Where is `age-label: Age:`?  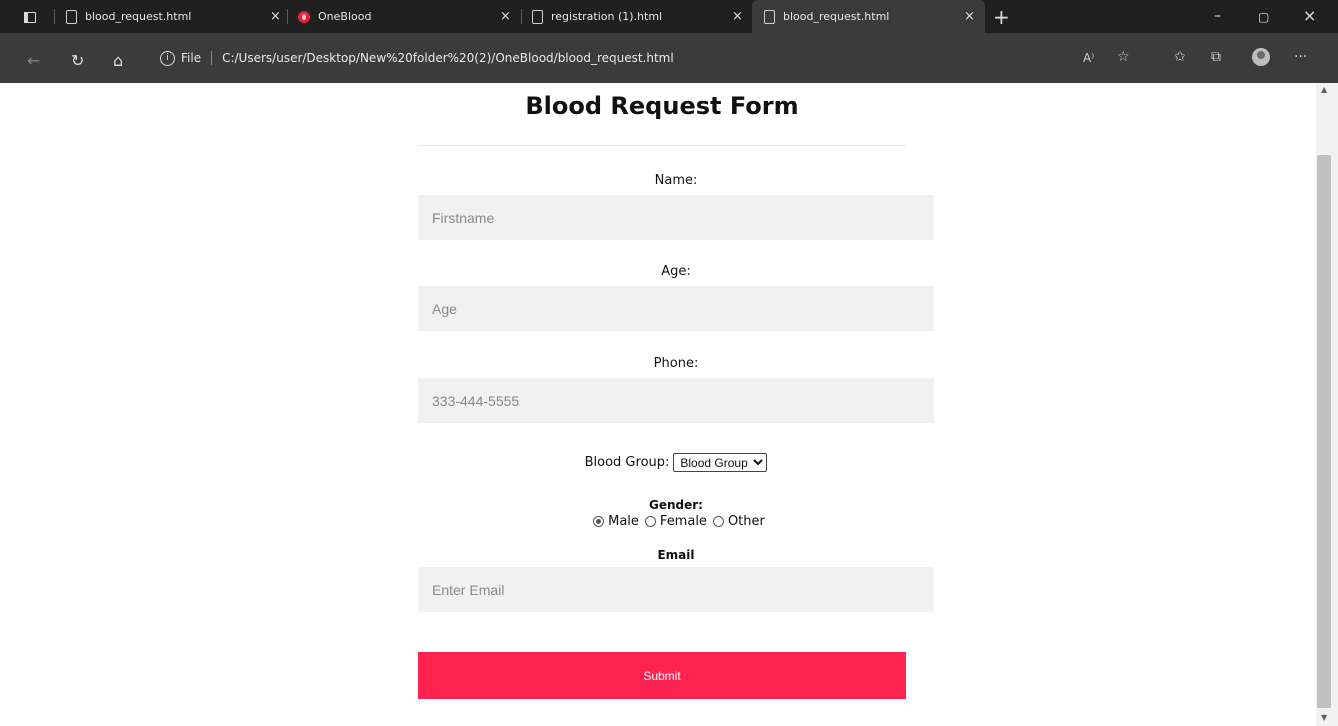 age-label: Age: is located at coordinates (676, 271).